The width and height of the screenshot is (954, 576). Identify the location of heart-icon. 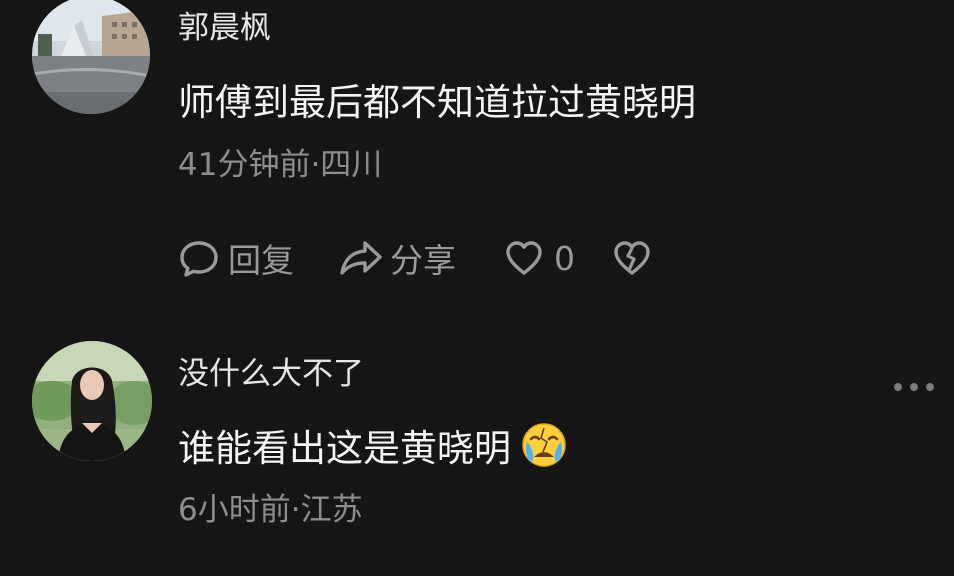
(524, 258).